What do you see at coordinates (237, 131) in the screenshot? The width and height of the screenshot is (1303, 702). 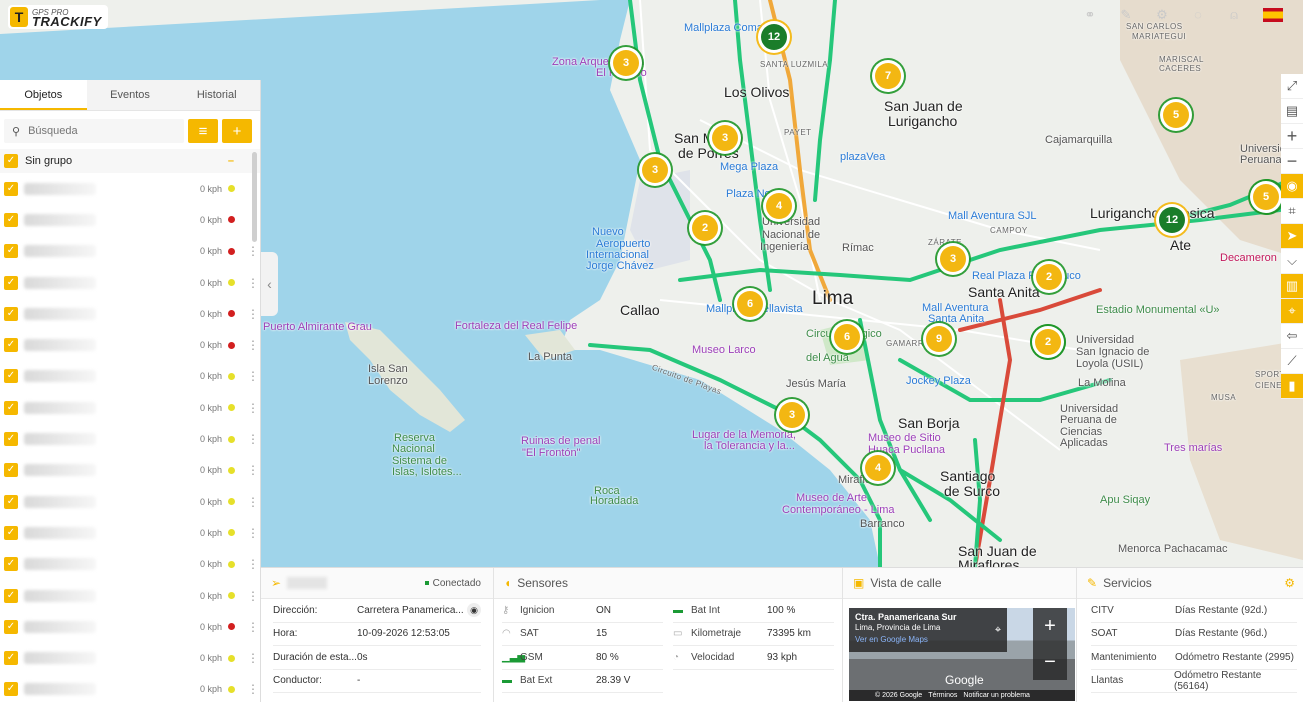 I see `add-object-button: +` at bounding box center [237, 131].